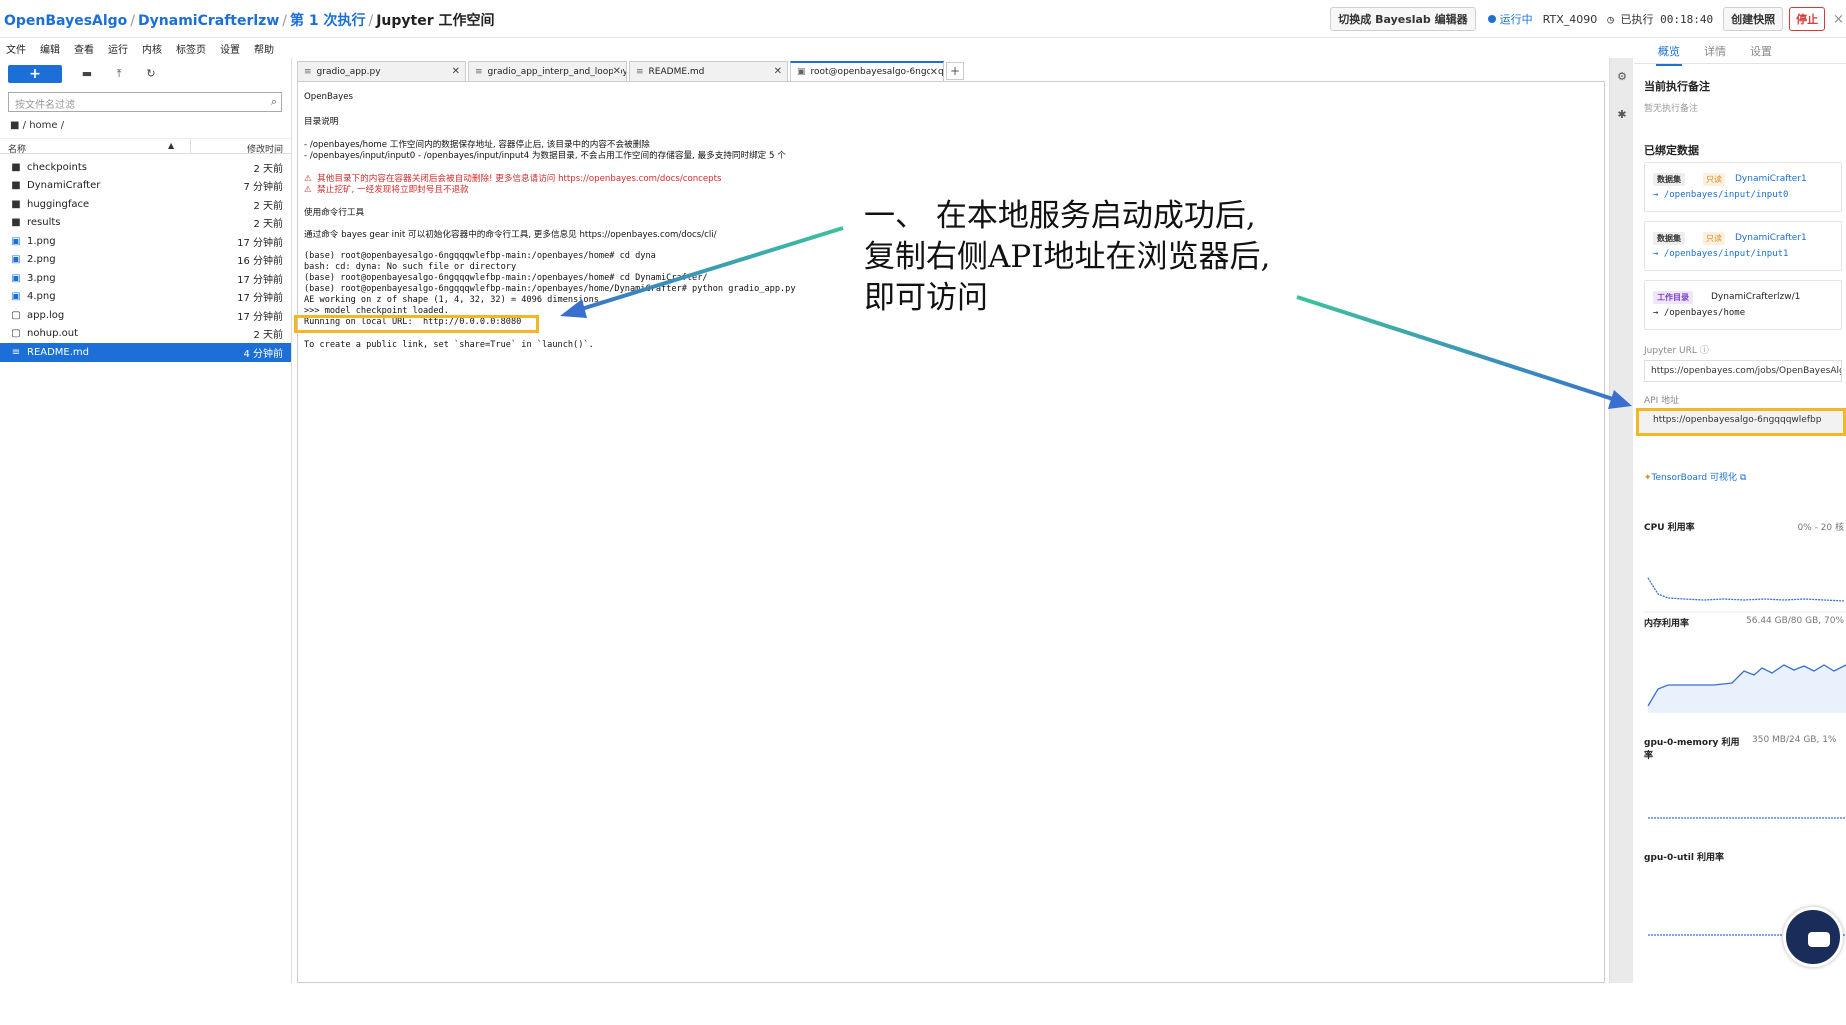 This screenshot has width=1846, height=1025. What do you see at coordinates (118, 48) in the screenshot?
I see `menu-run: 运行` at bounding box center [118, 48].